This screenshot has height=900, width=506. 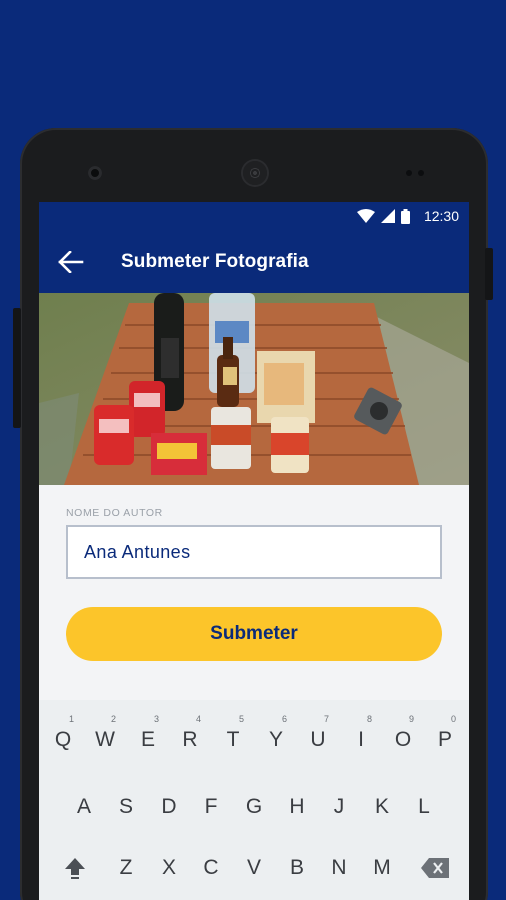 I want to click on status-bar: 12:30, so click(x=254, y=216).